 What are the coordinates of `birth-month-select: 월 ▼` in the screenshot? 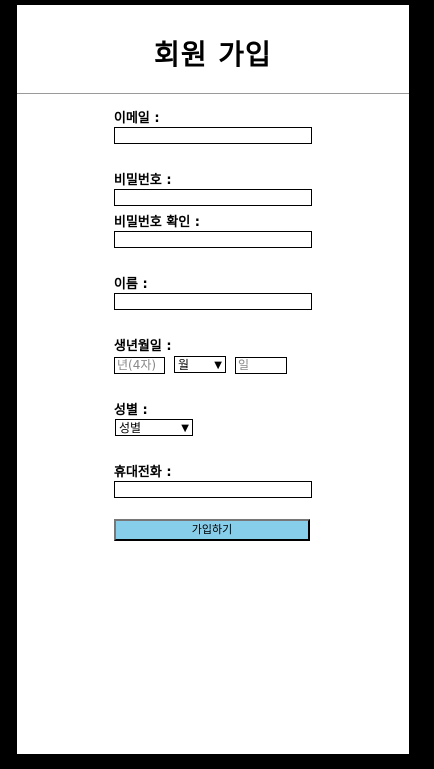 It's located at (200, 364).